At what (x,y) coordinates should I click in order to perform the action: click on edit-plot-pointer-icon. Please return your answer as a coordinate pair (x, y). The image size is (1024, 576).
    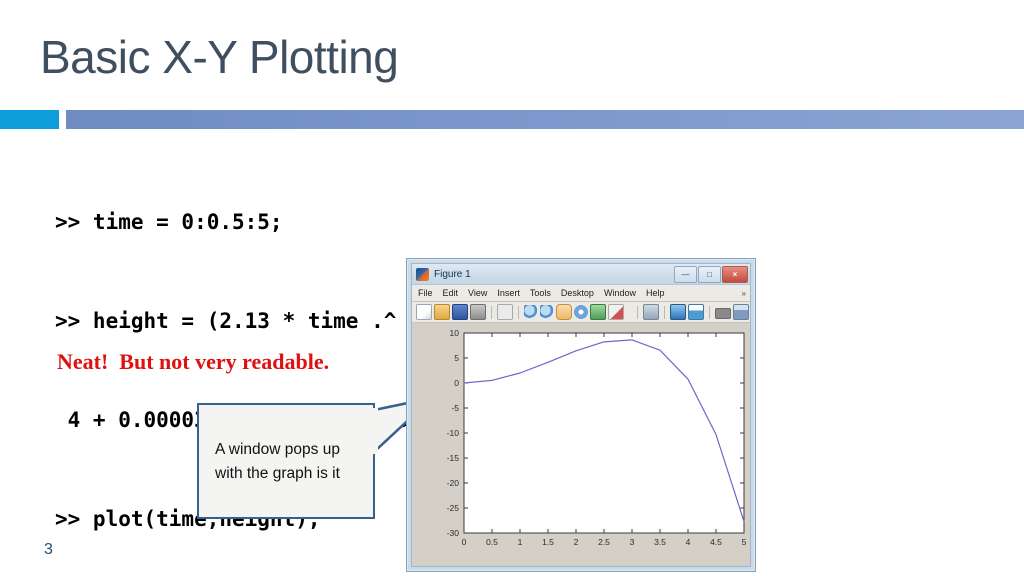
    Looking at the image, I should click on (505, 312).